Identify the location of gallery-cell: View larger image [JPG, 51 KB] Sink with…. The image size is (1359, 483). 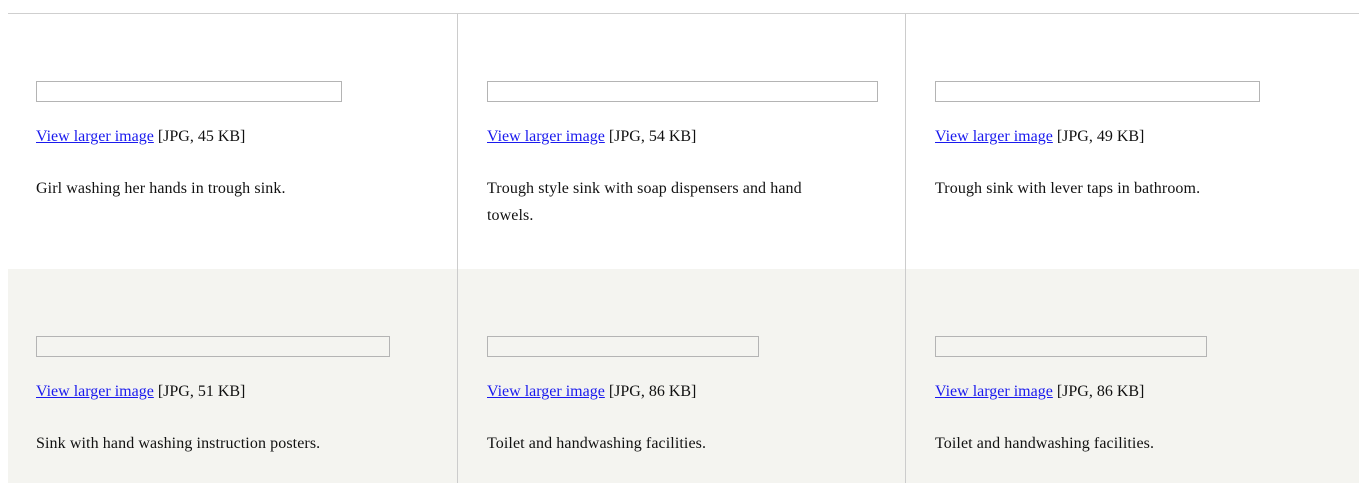
(232, 376).